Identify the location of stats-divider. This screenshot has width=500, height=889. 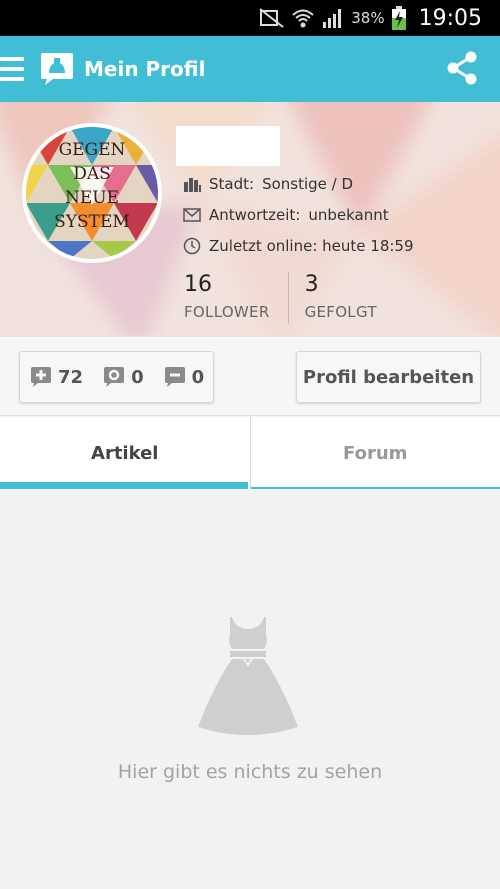
(288, 298).